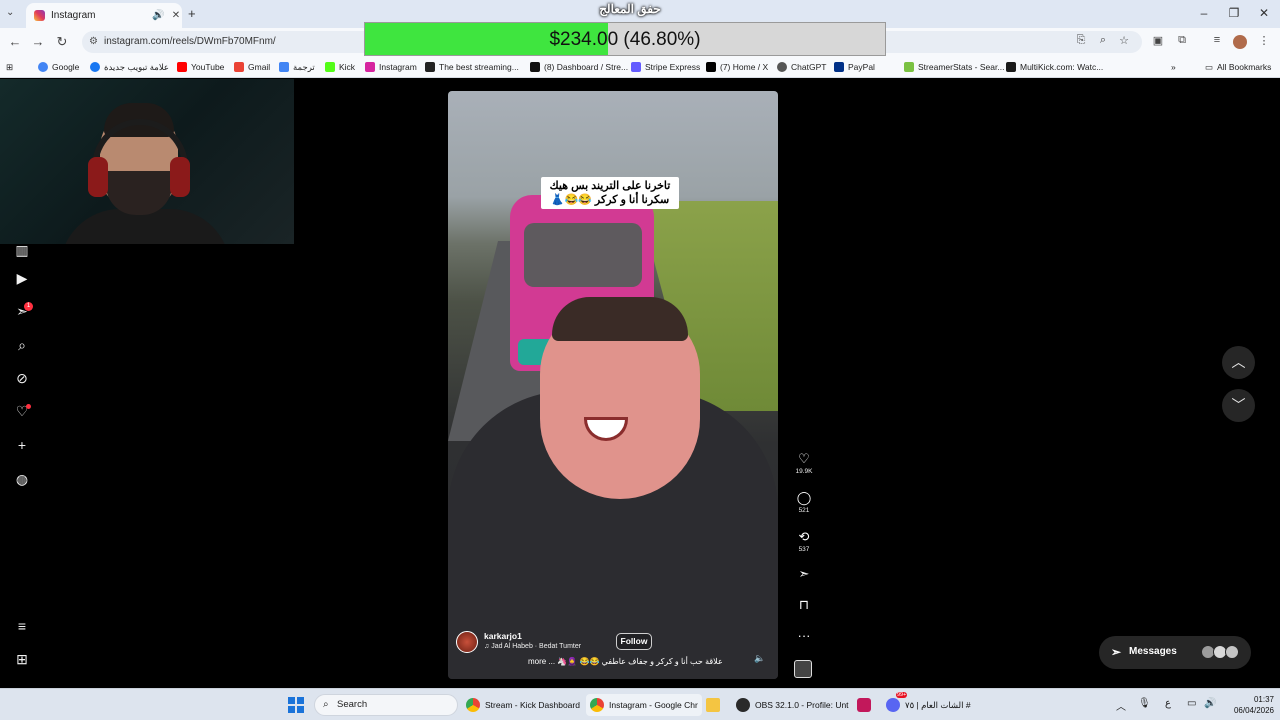 The image size is (1280, 720). What do you see at coordinates (1238, 67) in the screenshot?
I see `all-bookmarks-folder: ▭ All Bookmarks` at bounding box center [1238, 67].